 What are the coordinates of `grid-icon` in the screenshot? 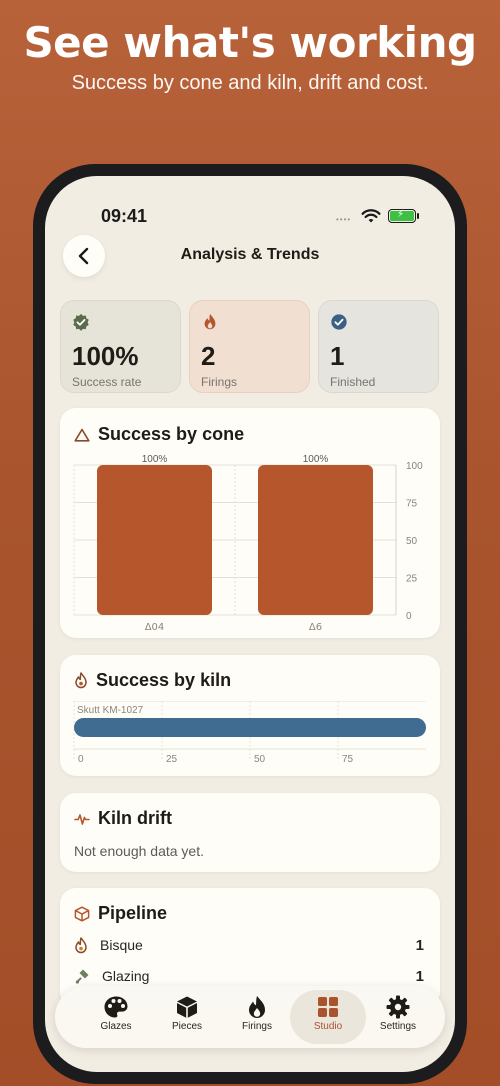 It's located at (328, 1007).